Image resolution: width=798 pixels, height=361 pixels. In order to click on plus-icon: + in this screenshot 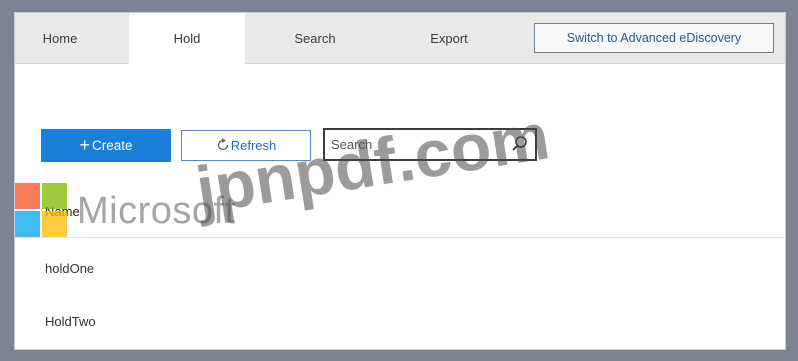, I will do `click(84, 145)`.